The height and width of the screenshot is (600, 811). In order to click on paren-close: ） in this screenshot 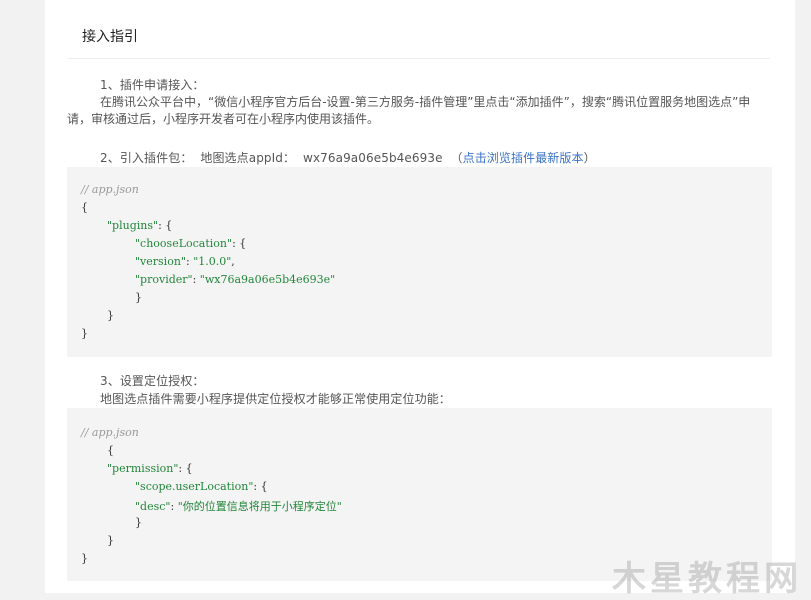, I will do `click(589, 158)`.